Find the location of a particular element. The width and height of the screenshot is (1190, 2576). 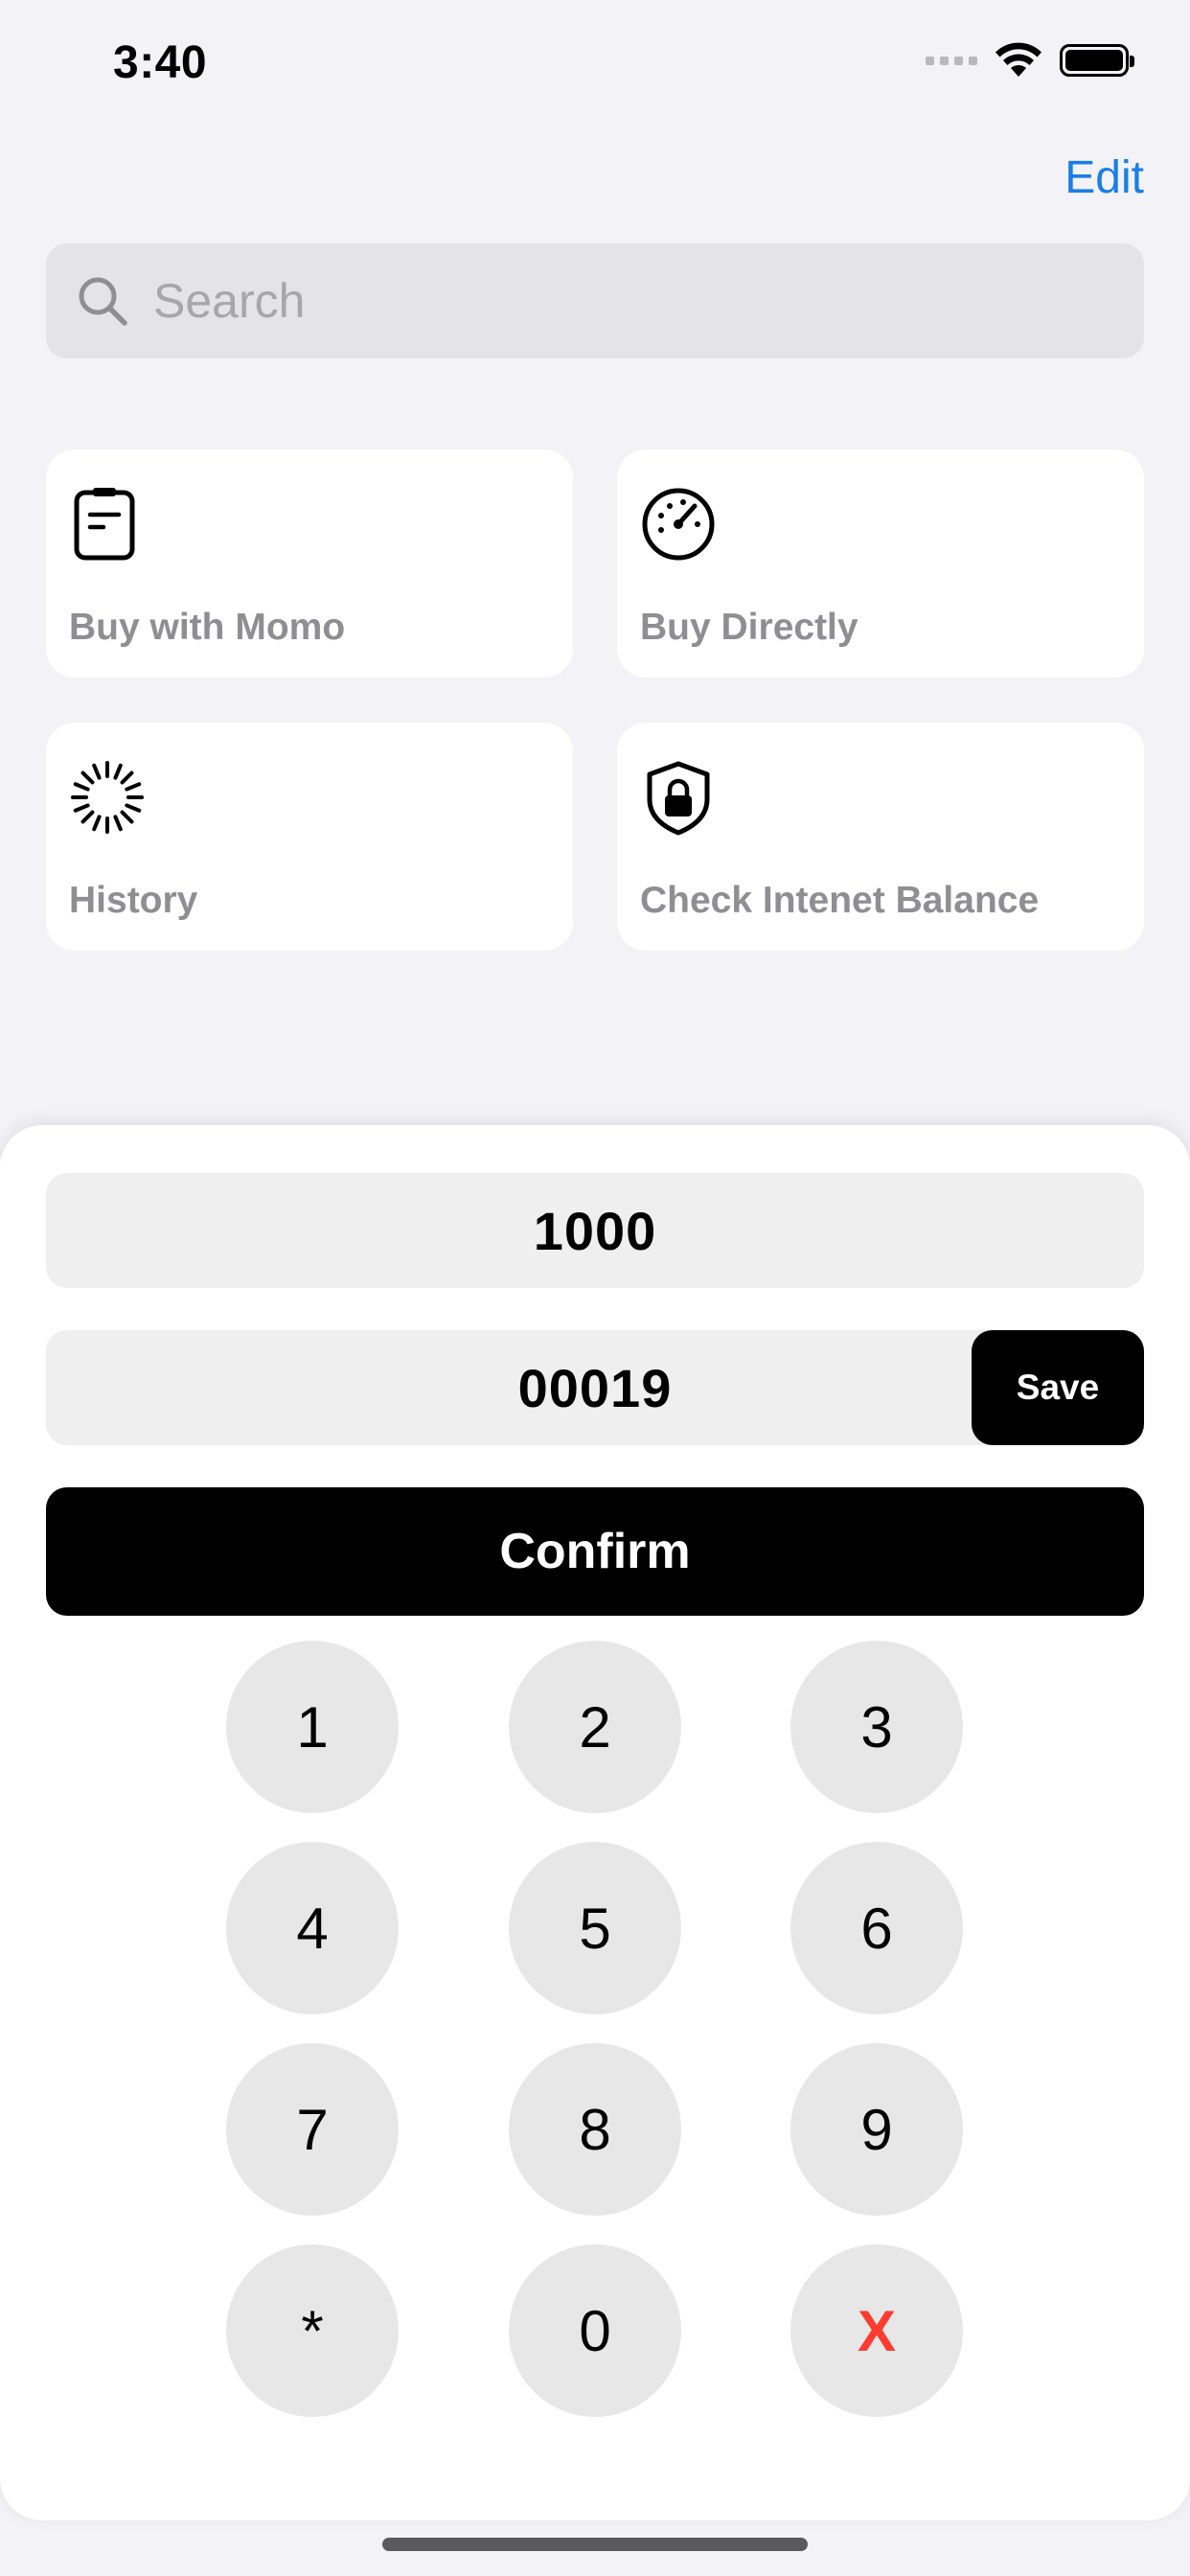

battery-icon is located at coordinates (1097, 60).